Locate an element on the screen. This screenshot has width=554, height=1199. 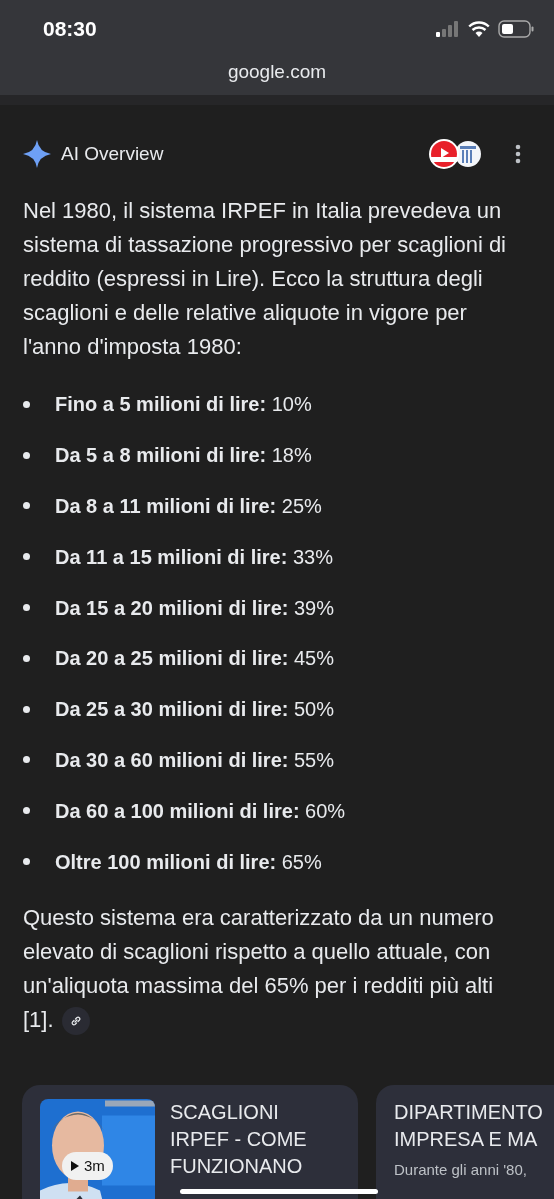
source-snippet: Durante gli anni '80, is located at coordinates (461, 1169).